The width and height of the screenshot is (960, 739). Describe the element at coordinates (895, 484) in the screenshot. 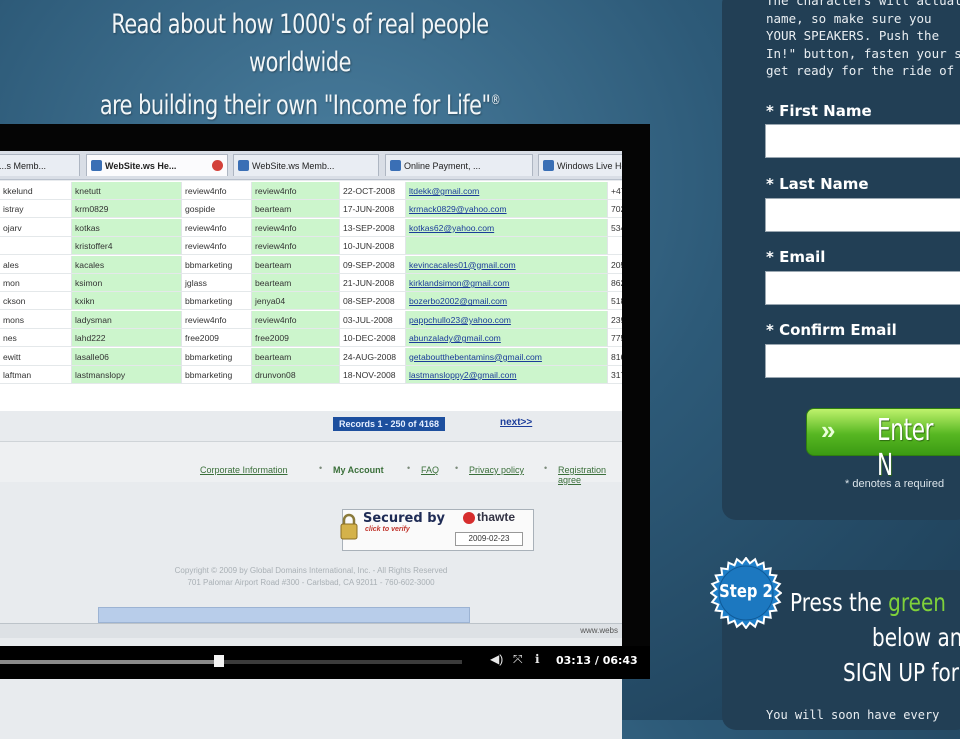

I see `required-note: * denotes a required` at that location.